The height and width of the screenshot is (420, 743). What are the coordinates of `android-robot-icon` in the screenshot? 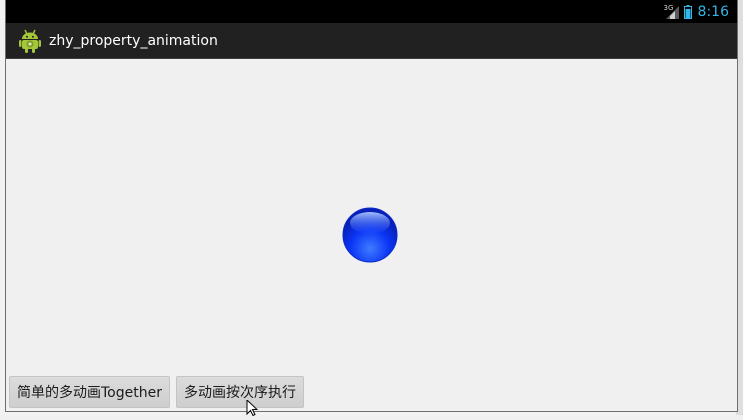 It's located at (30, 41).